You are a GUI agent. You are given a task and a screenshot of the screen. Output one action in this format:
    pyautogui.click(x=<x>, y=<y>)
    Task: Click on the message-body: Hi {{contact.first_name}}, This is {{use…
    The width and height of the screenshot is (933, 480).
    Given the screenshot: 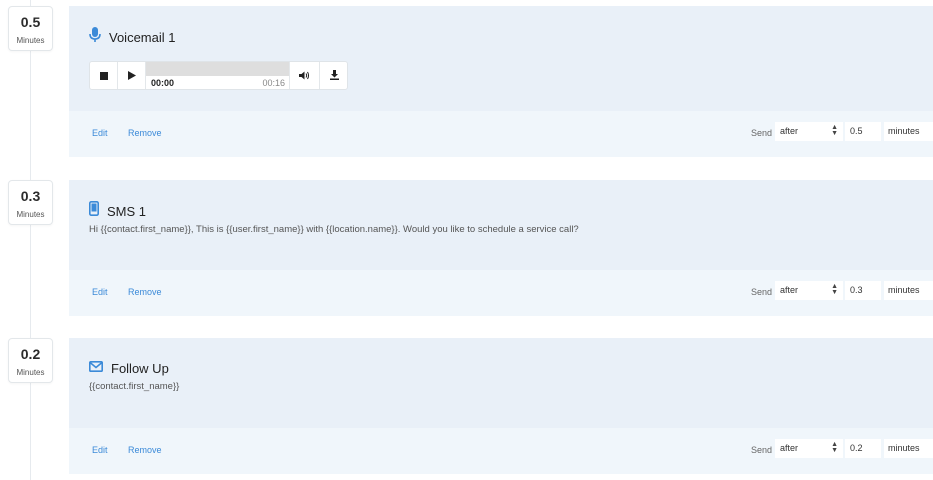 What is the action you would take?
    pyautogui.click(x=334, y=229)
    